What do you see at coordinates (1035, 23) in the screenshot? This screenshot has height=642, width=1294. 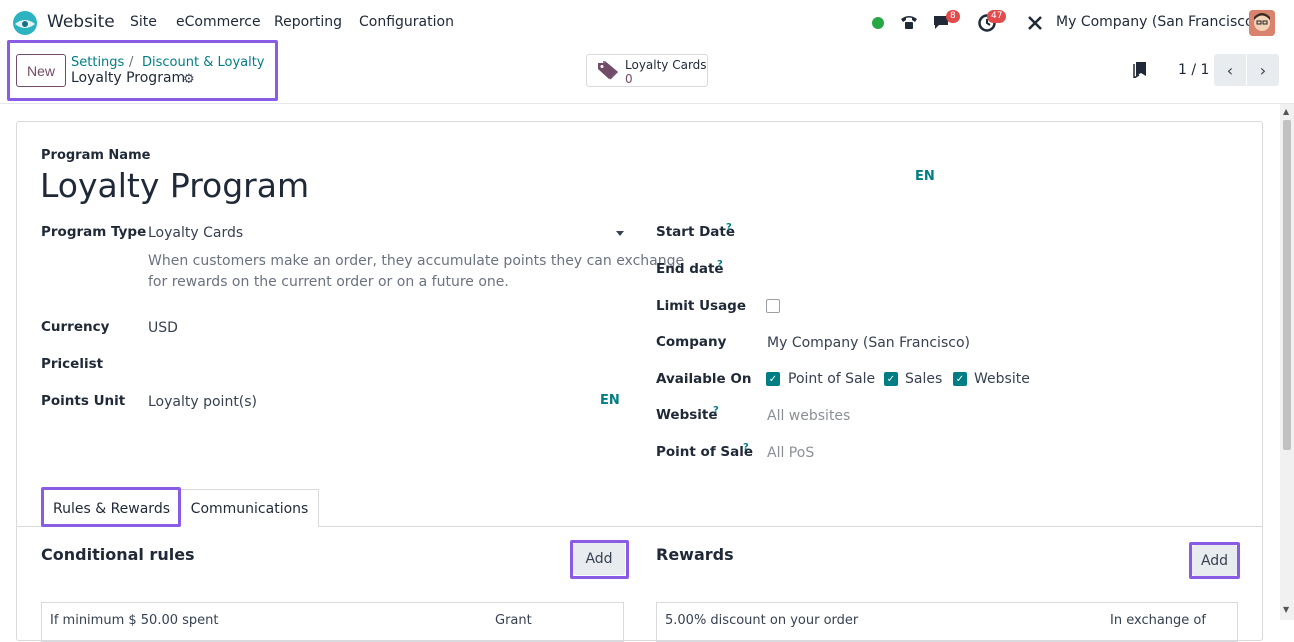 I see `debug-tools-icon` at bounding box center [1035, 23].